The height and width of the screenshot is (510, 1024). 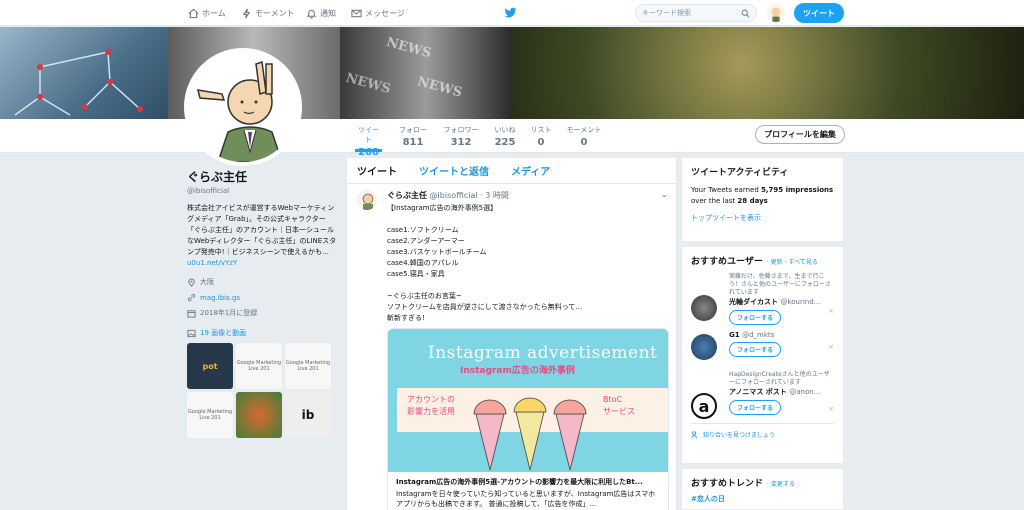 I want to click on refresh-link: · 更新 · すべて見る, so click(x=792, y=262).